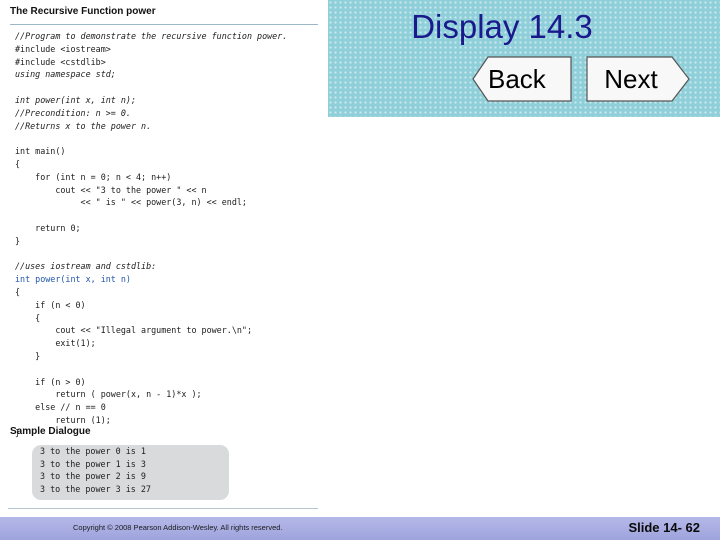 This screenshot has width=720, height=540. What do you see at coordinates (60, 407) in the screenshot?
I see `code-line: else // n == 0` at bounding box center [60, 407].